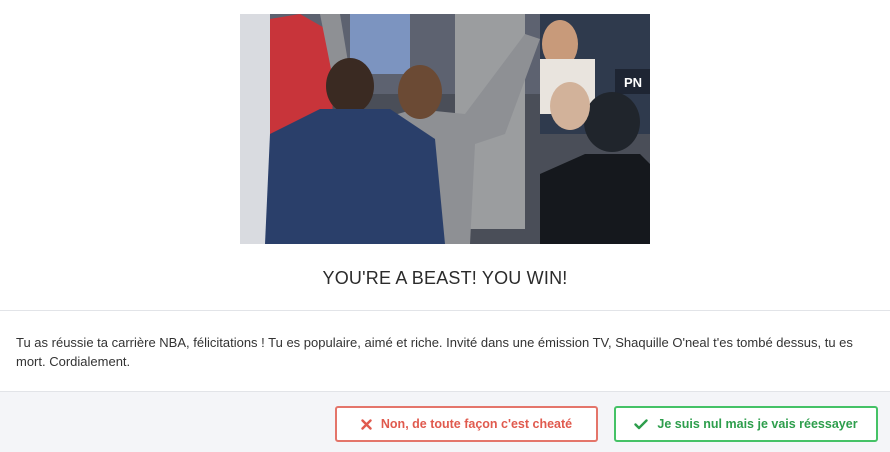 The width and height of the screenshot is (890, 452). I want to click on close-icon, so click(366, 424).